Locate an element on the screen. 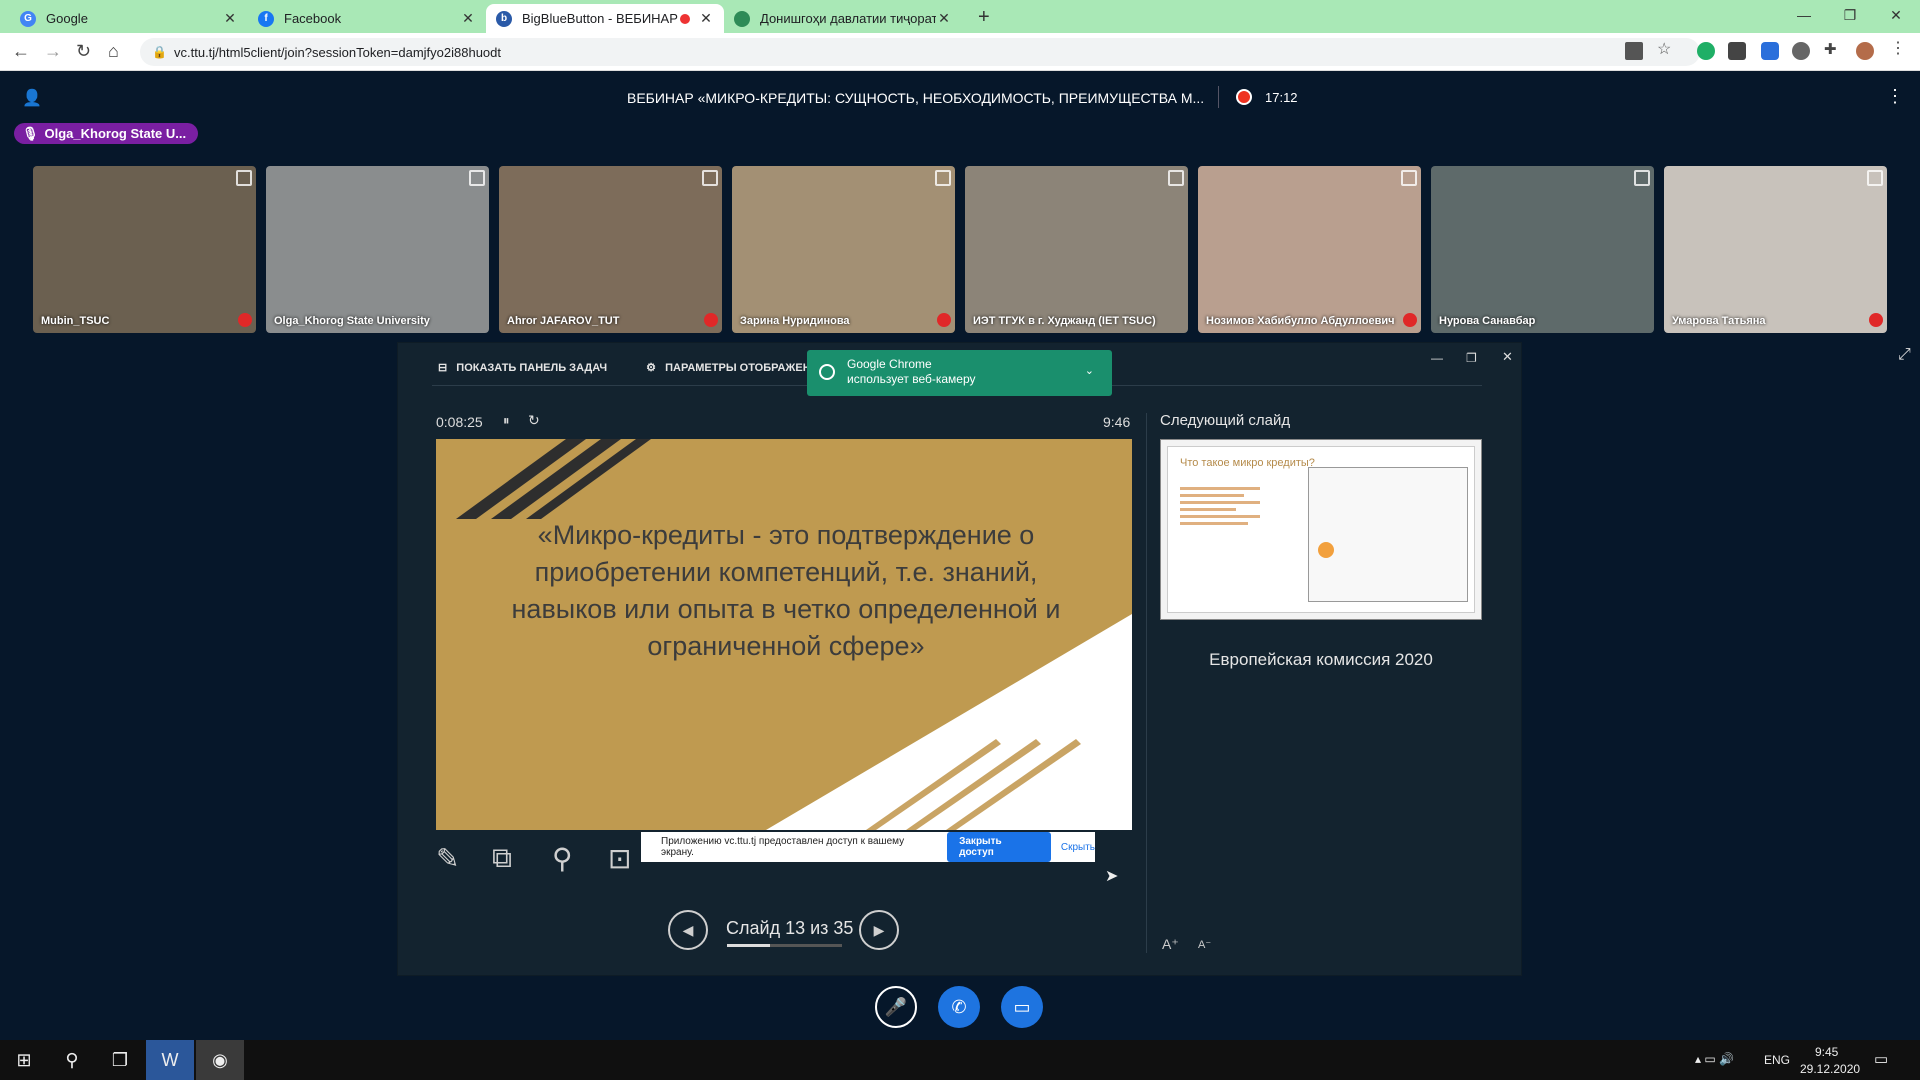  tray-icons: ▴ ▭ 🔊 is located at coordinates (1714, 1059).